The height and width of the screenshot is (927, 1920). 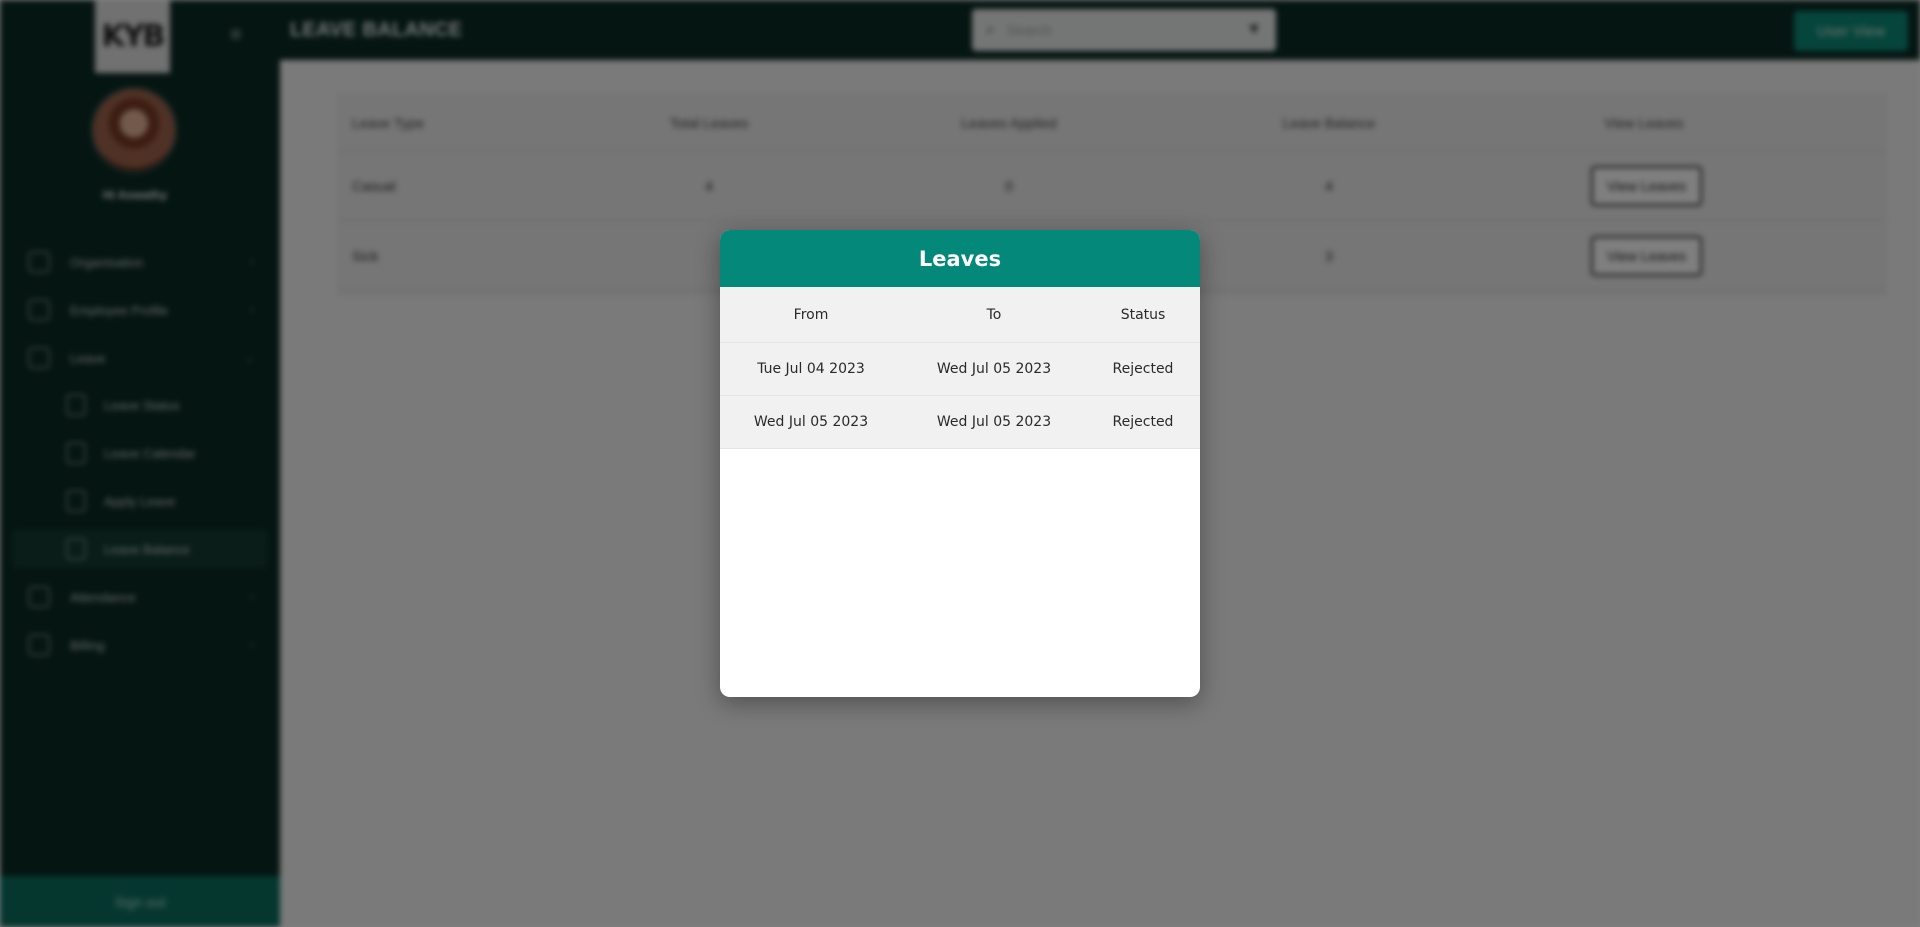 I want to click on table-row: Wed Jul 05 2023 Wed Jul 05 2023 Rejected, so click(x=960, y=422).